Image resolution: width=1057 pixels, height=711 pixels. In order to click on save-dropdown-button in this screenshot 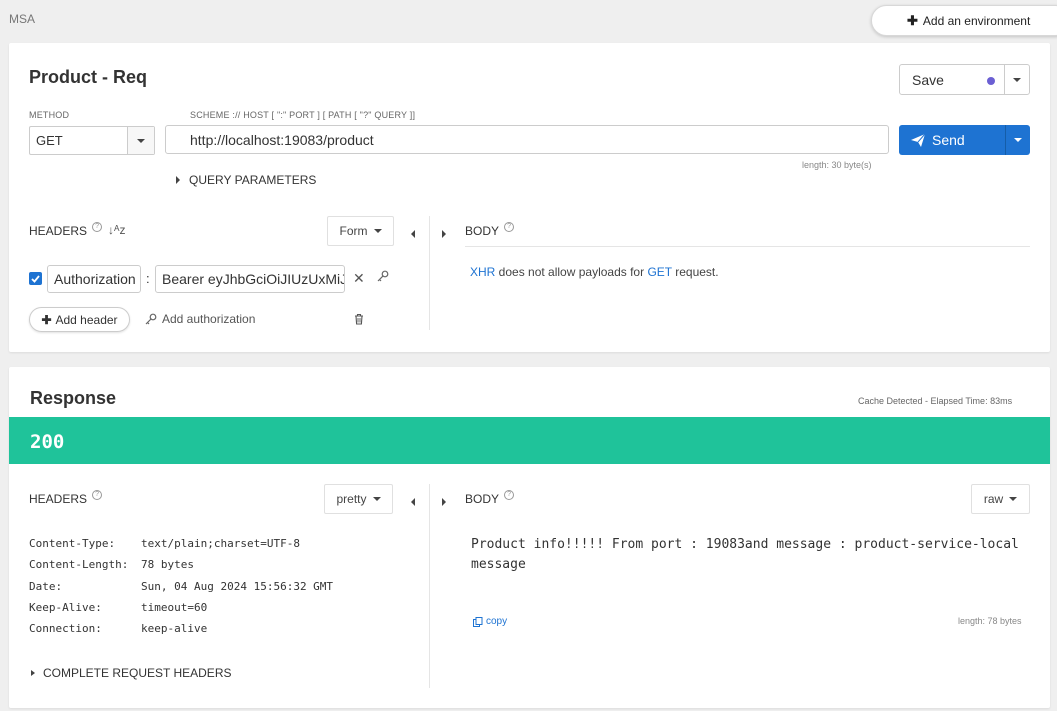, I will do `click(1016, 79)`.